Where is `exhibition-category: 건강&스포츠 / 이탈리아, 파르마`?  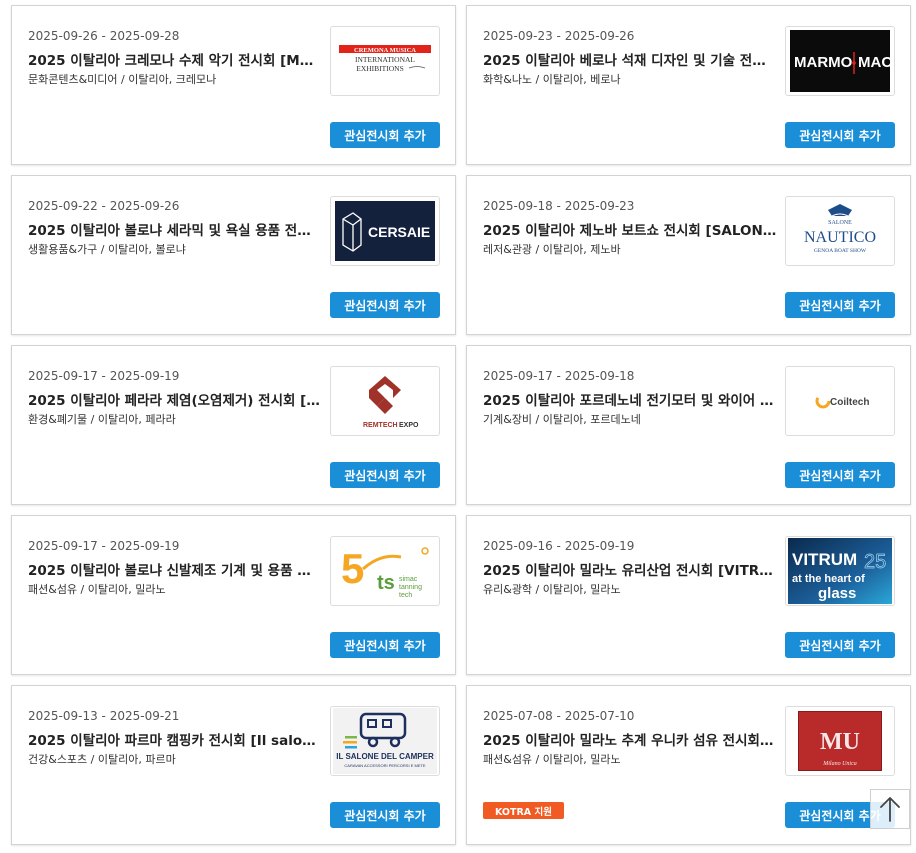 exhibition-category: 건강&스포츠 / 이탈리아, 파르마 is located at coordinates (102, 759).